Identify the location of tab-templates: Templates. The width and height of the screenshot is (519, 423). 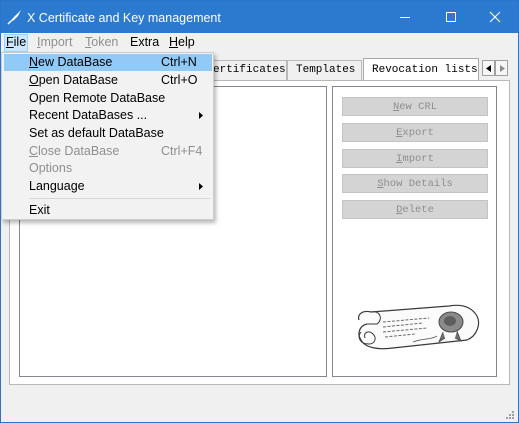
(324, 70).